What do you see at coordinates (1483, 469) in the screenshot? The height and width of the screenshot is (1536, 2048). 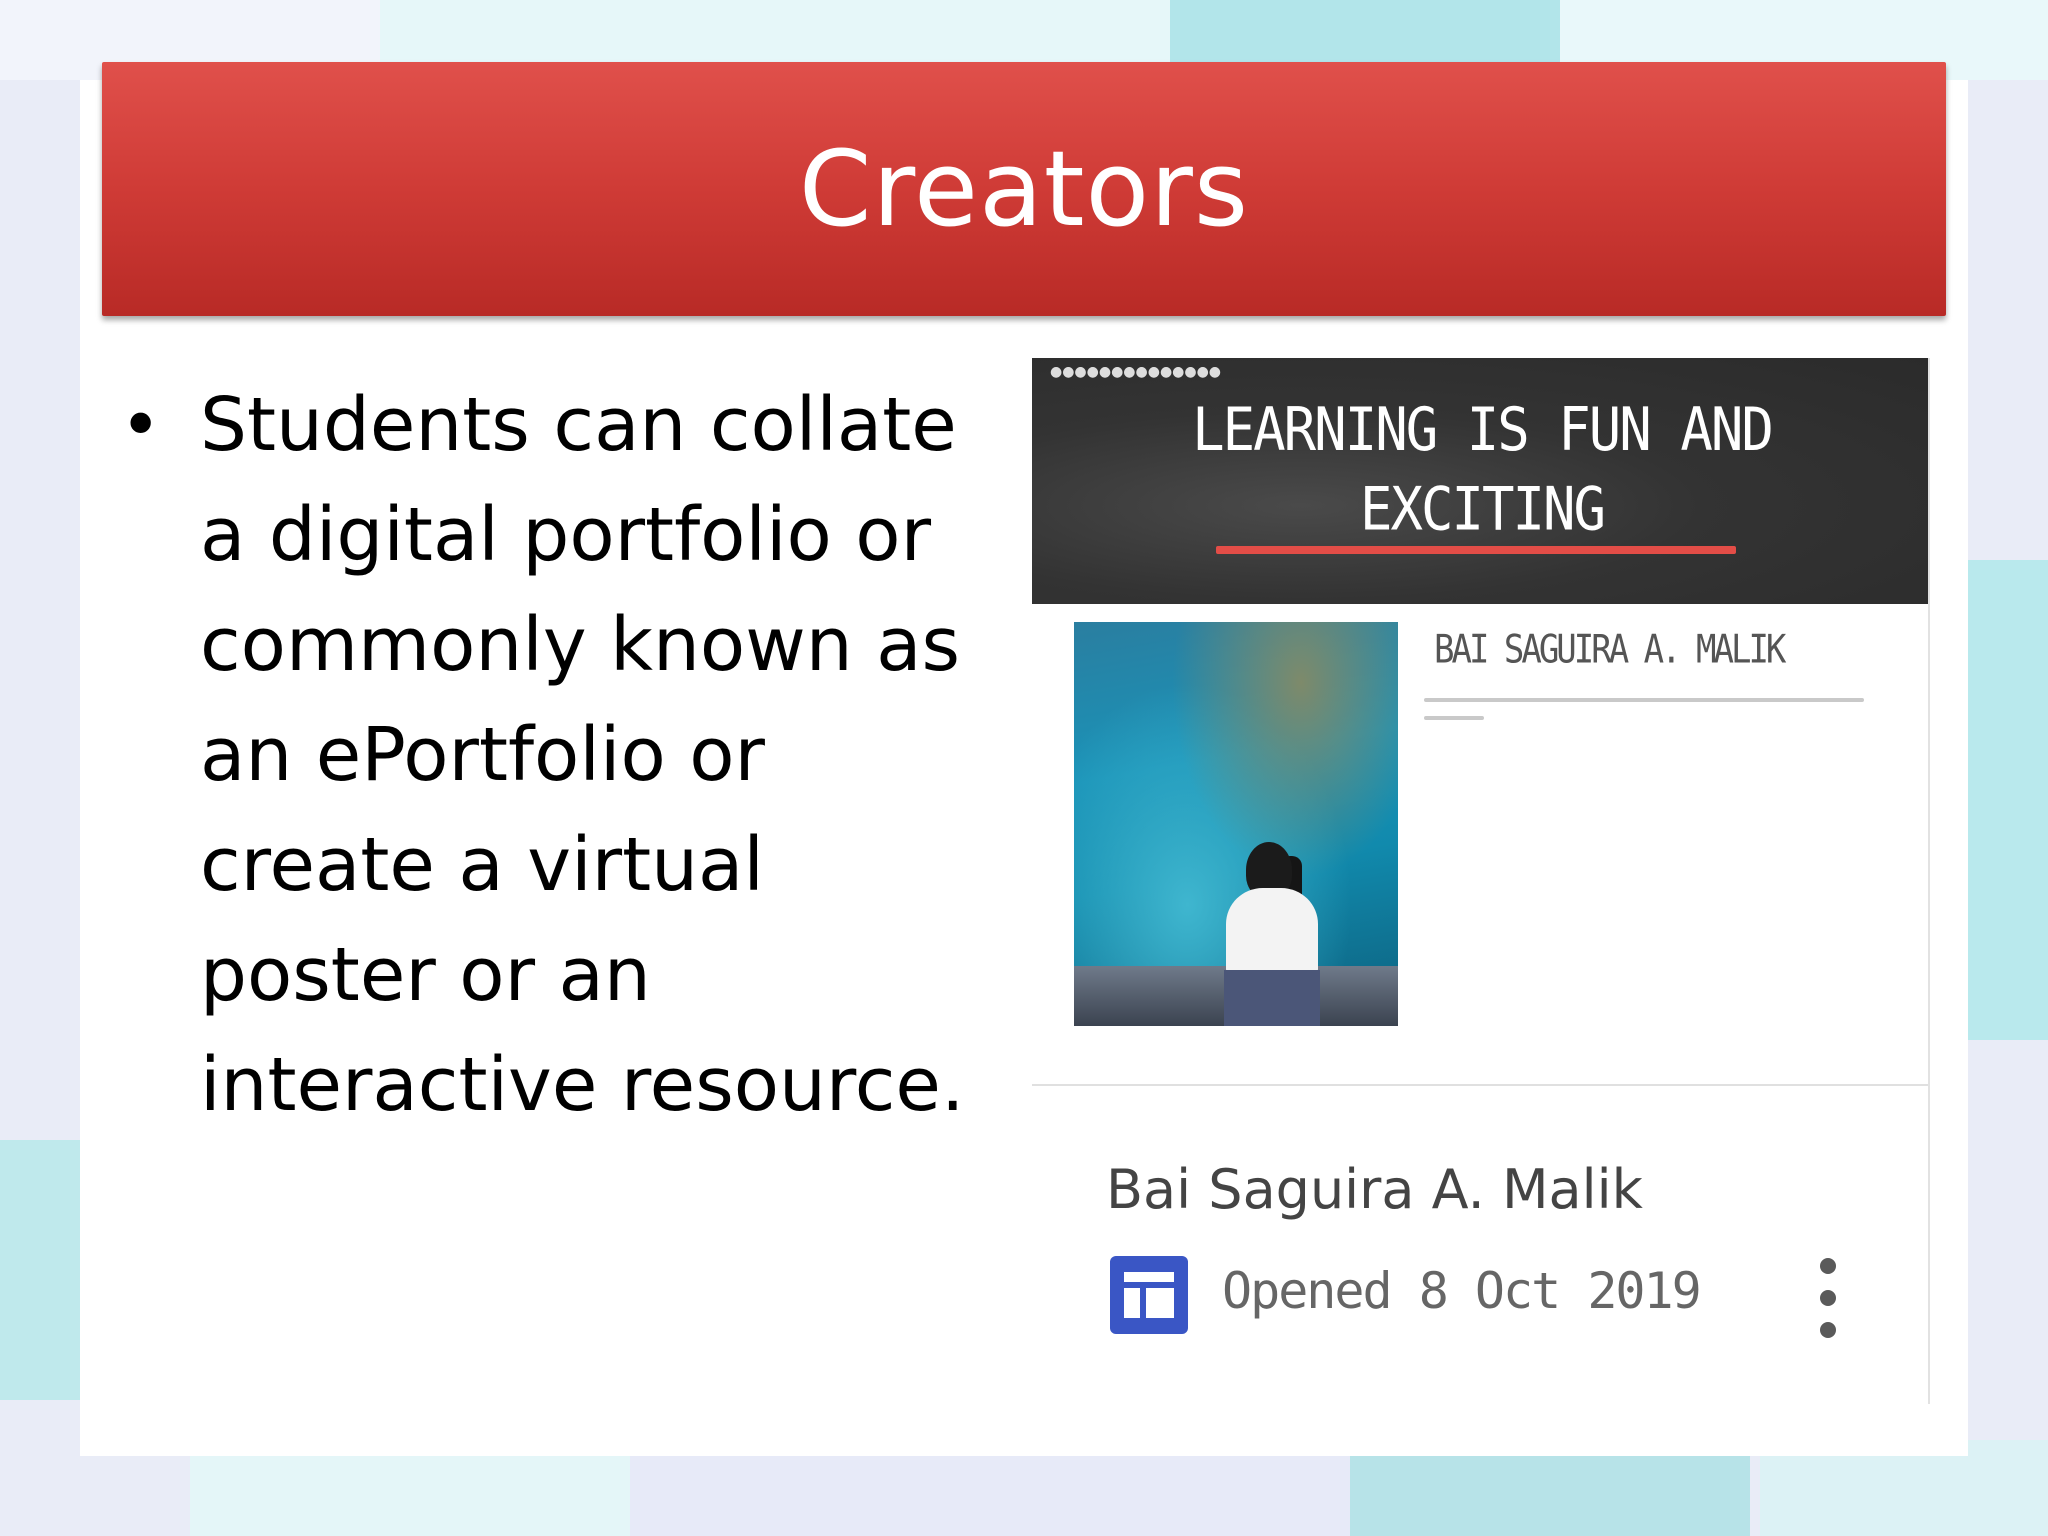 I see `card-headline: LEARNING IS FUN AND EXCITING` at bounding box center [1483, 469].